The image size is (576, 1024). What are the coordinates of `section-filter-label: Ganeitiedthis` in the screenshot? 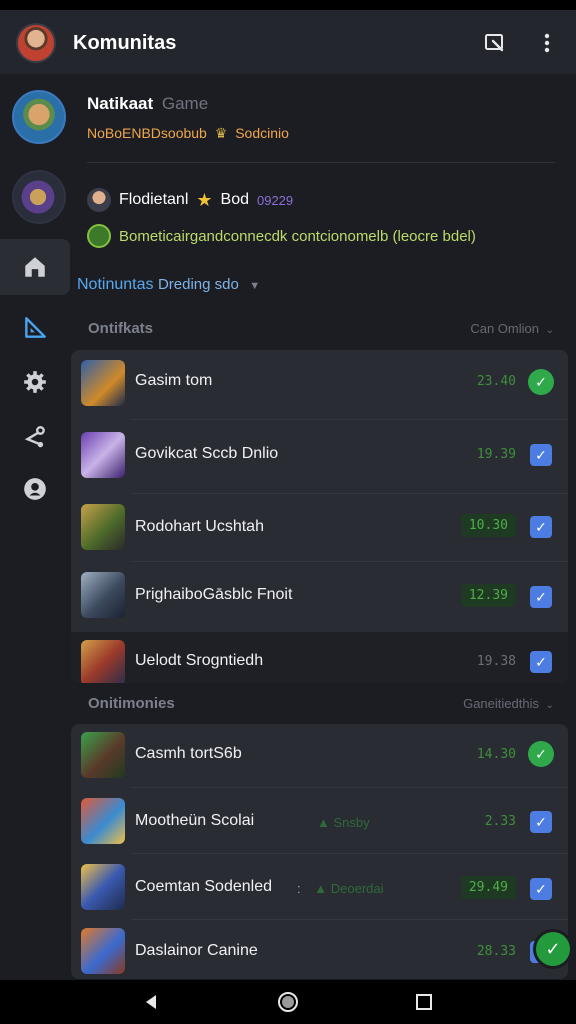 It's located at (501, 703).